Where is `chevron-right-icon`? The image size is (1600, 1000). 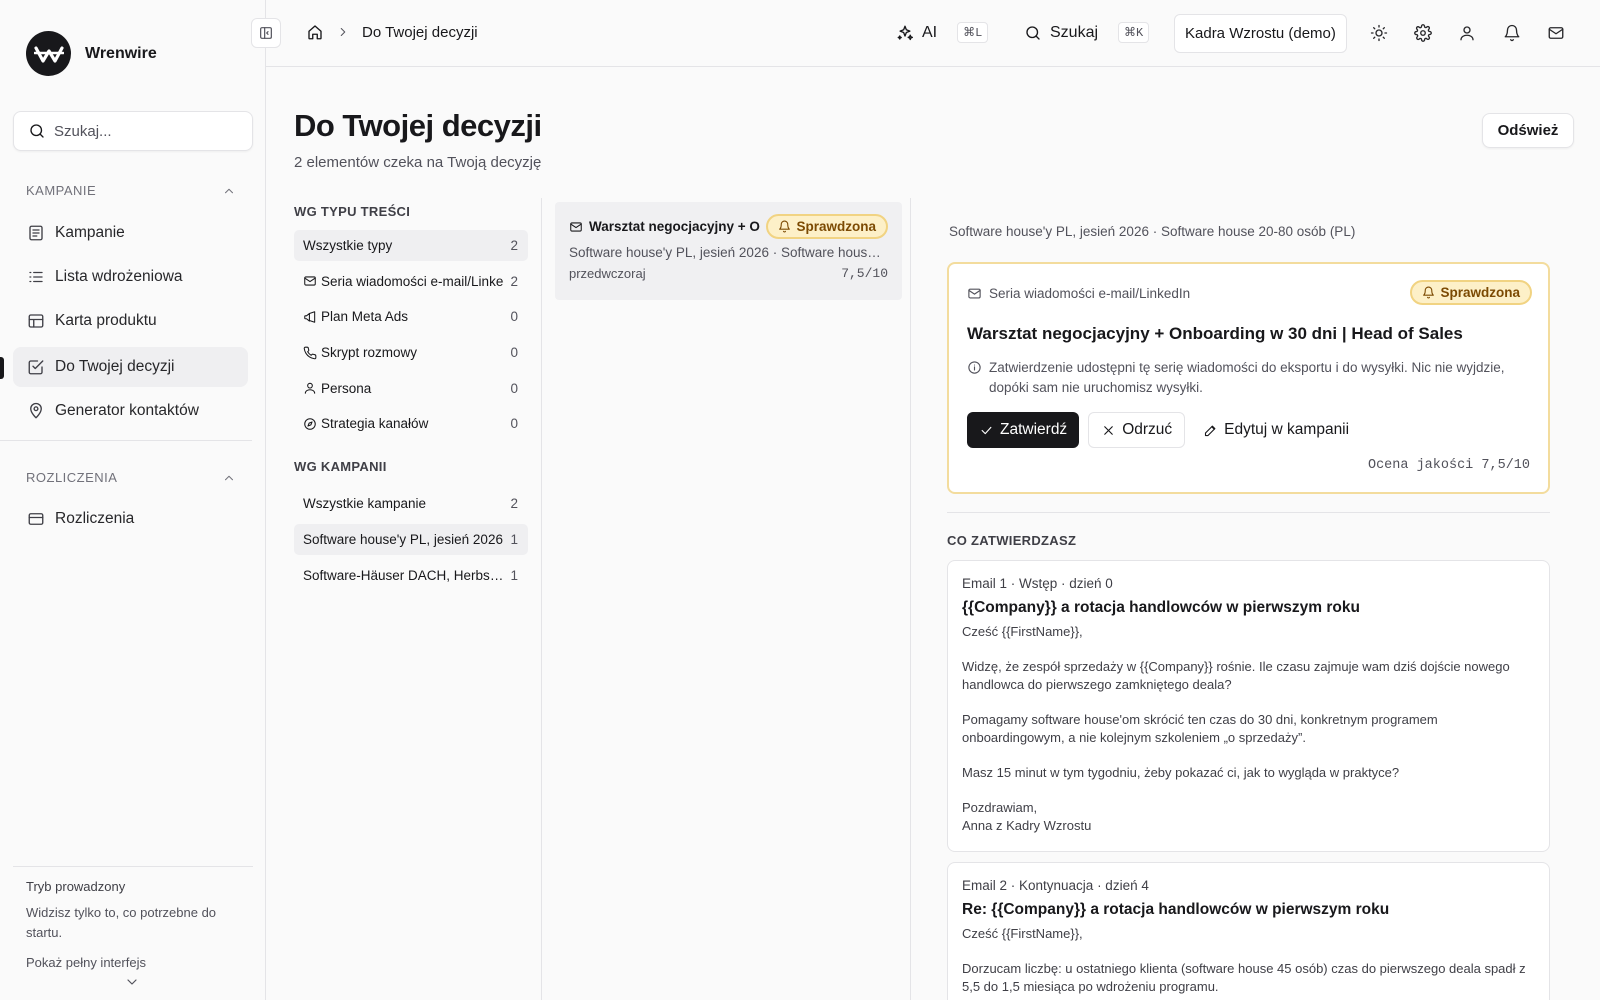
chevron-right-icon is located at coordinates (343, 32).